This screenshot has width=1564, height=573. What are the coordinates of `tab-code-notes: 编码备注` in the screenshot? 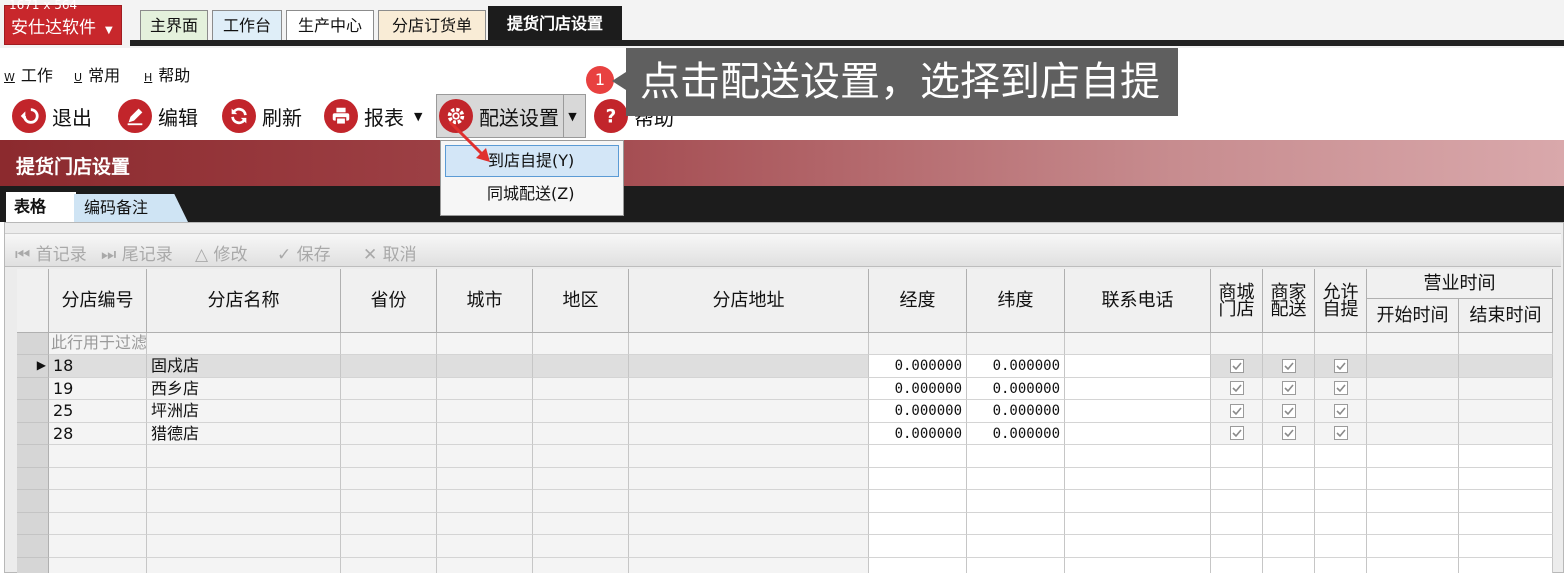 It's located at (131, 208).